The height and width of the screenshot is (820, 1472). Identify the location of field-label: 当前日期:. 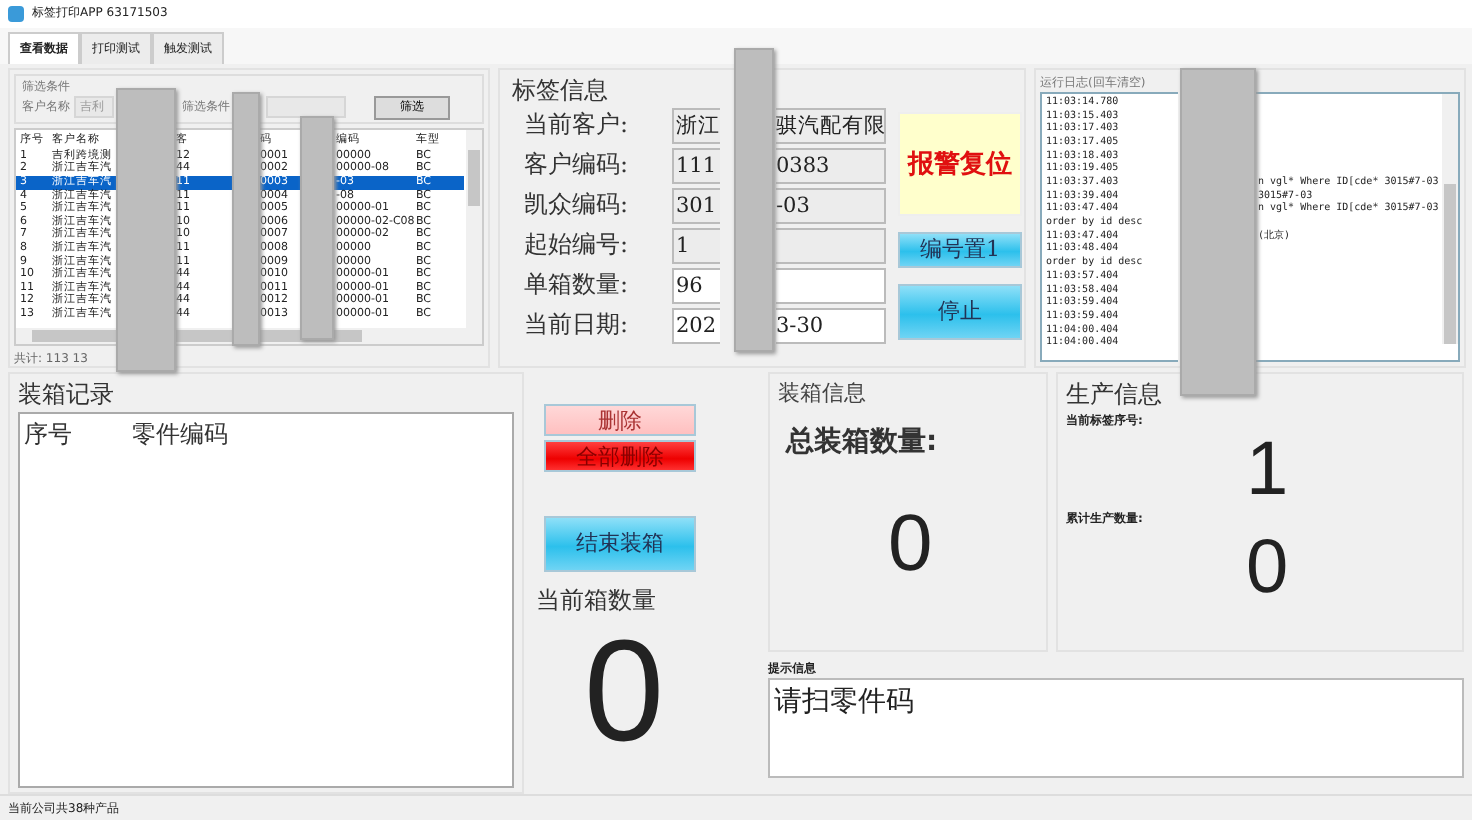
(577, 325).